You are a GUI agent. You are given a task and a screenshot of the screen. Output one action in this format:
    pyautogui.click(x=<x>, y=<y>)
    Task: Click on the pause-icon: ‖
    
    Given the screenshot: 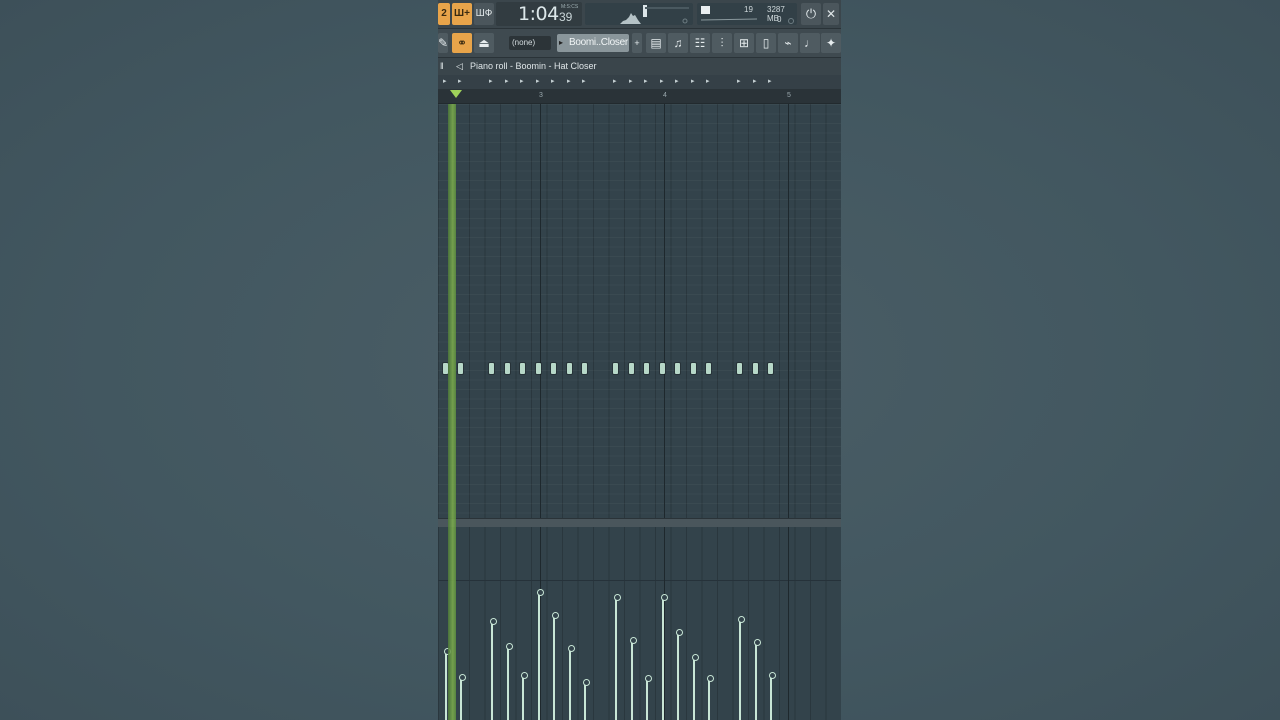 What is the action you would take?
    pyautogui.click(x=442, y=66)
    